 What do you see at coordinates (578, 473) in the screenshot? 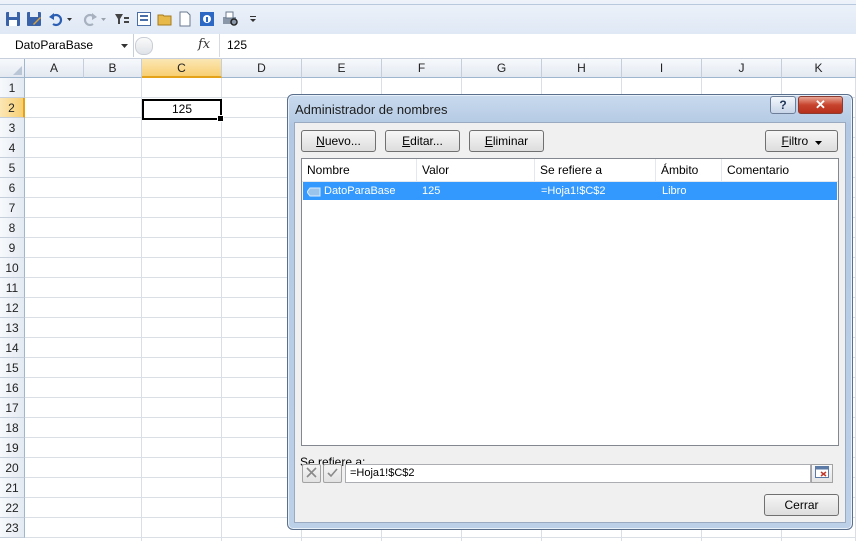
I see `refers-to-input: =Hoja1!$C$2` at bounding box center [578, 473].